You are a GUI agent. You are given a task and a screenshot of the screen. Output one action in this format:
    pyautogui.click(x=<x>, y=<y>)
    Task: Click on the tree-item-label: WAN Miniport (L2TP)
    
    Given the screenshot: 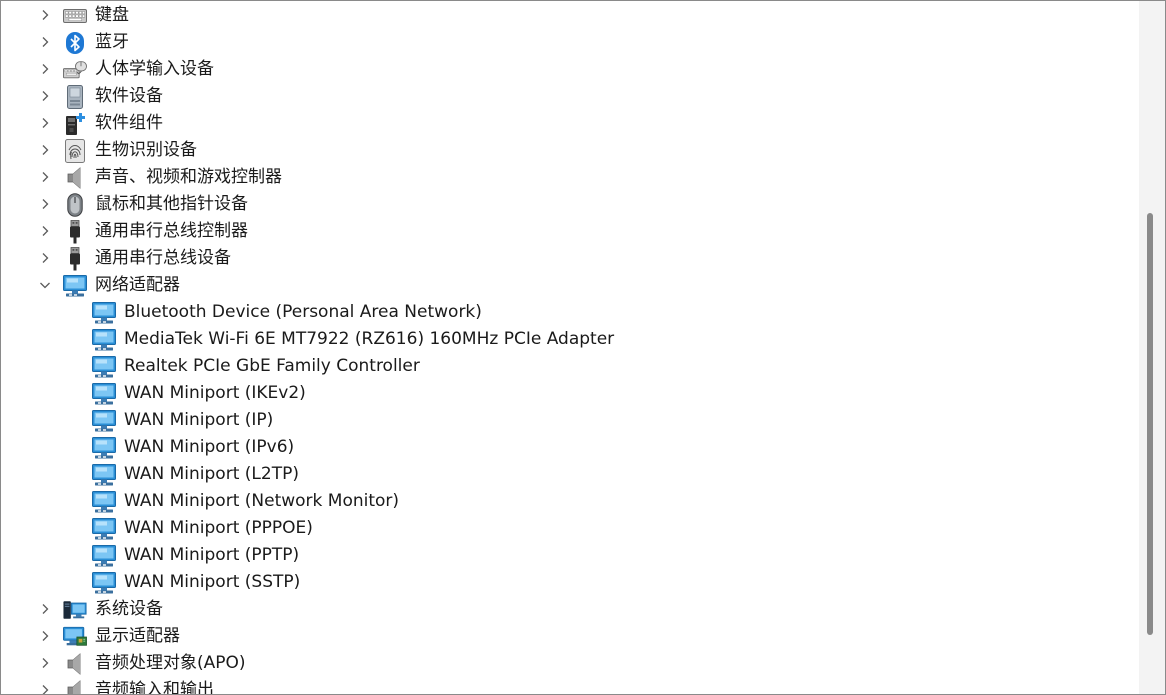 What is the action you would take?
    pyautogui.click(x=211, y=474)
    